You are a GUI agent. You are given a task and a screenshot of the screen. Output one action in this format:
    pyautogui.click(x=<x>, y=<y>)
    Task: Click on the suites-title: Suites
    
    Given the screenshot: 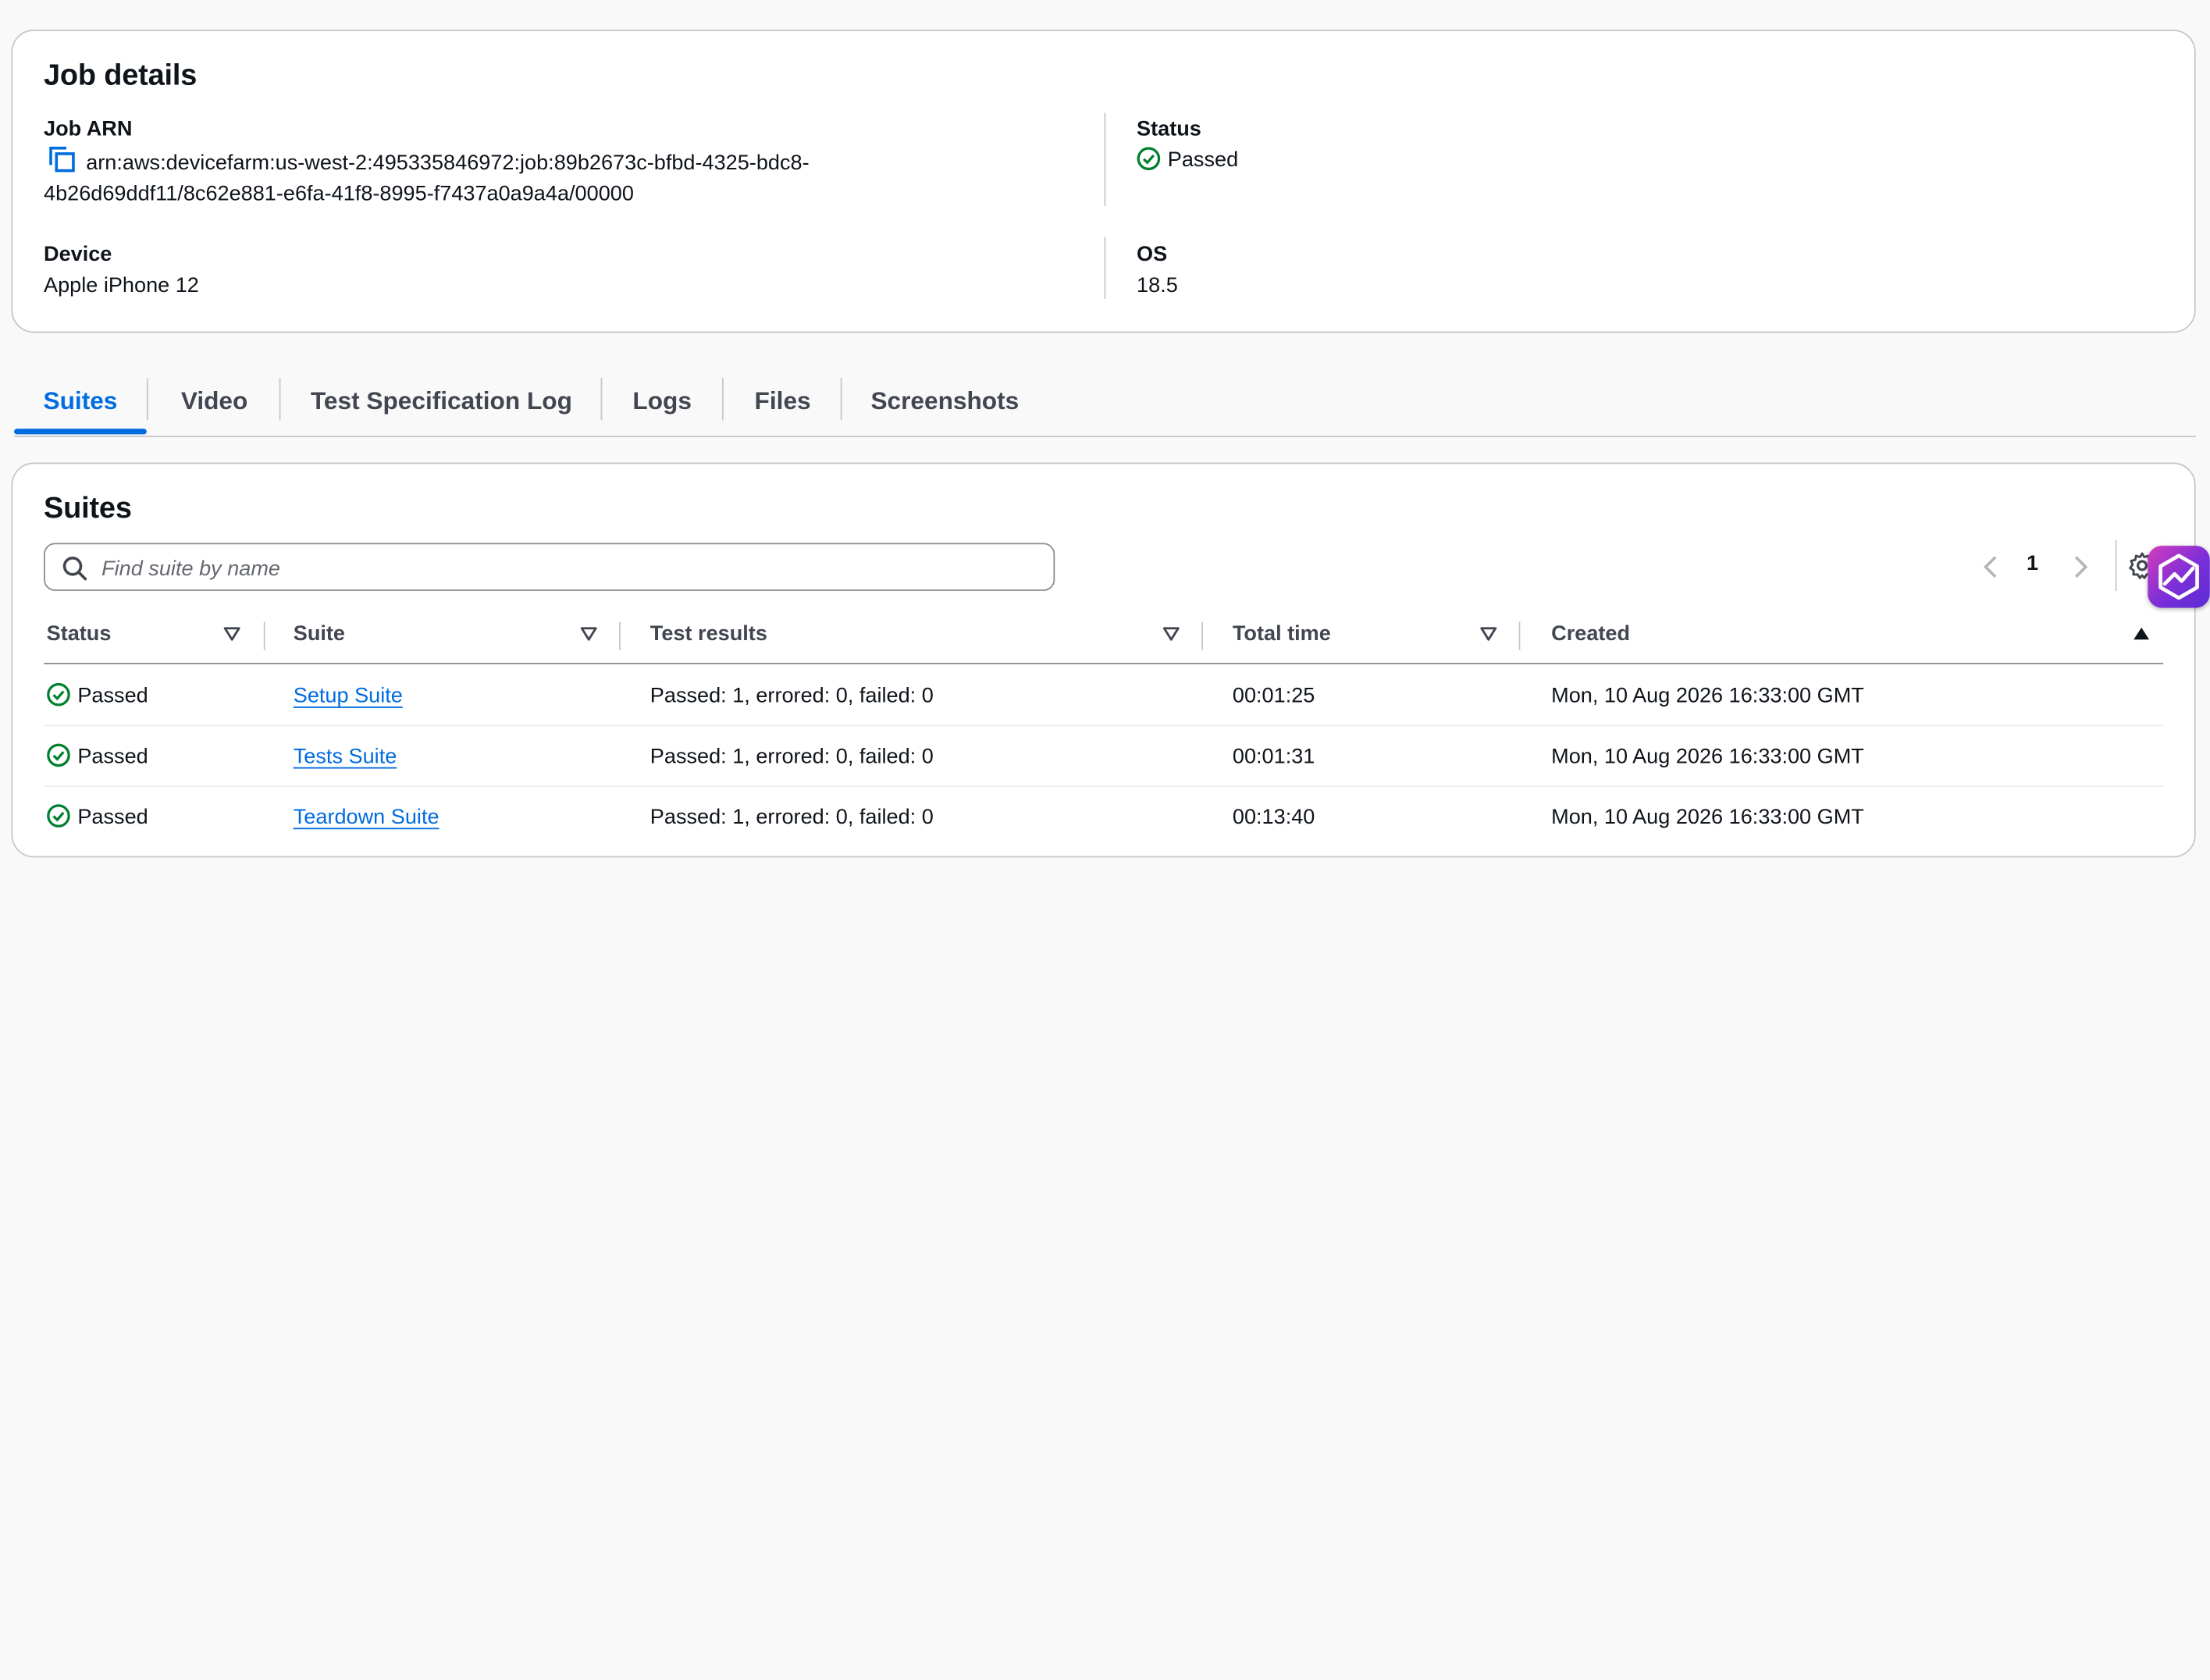 What is the action you would take?
    pyautogui.click(x=88, y=508)
    